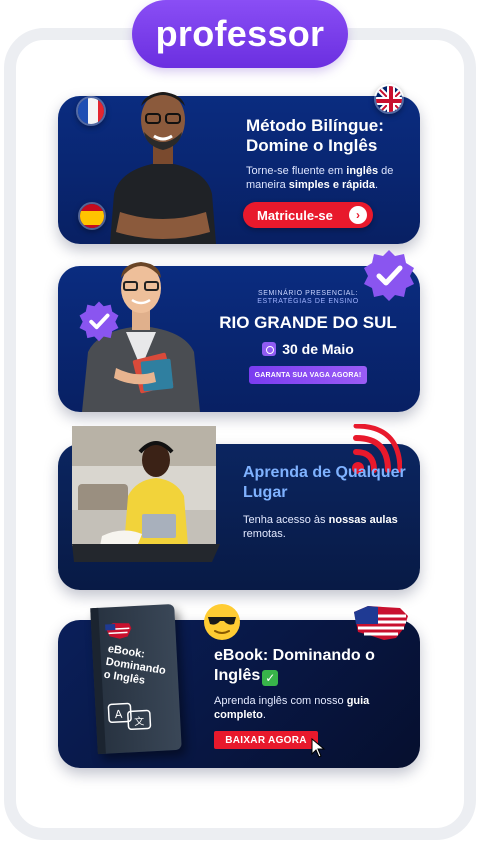  I want to click on ebook-title-label: eBook: Dominando o Inglês, so click(294, 665).